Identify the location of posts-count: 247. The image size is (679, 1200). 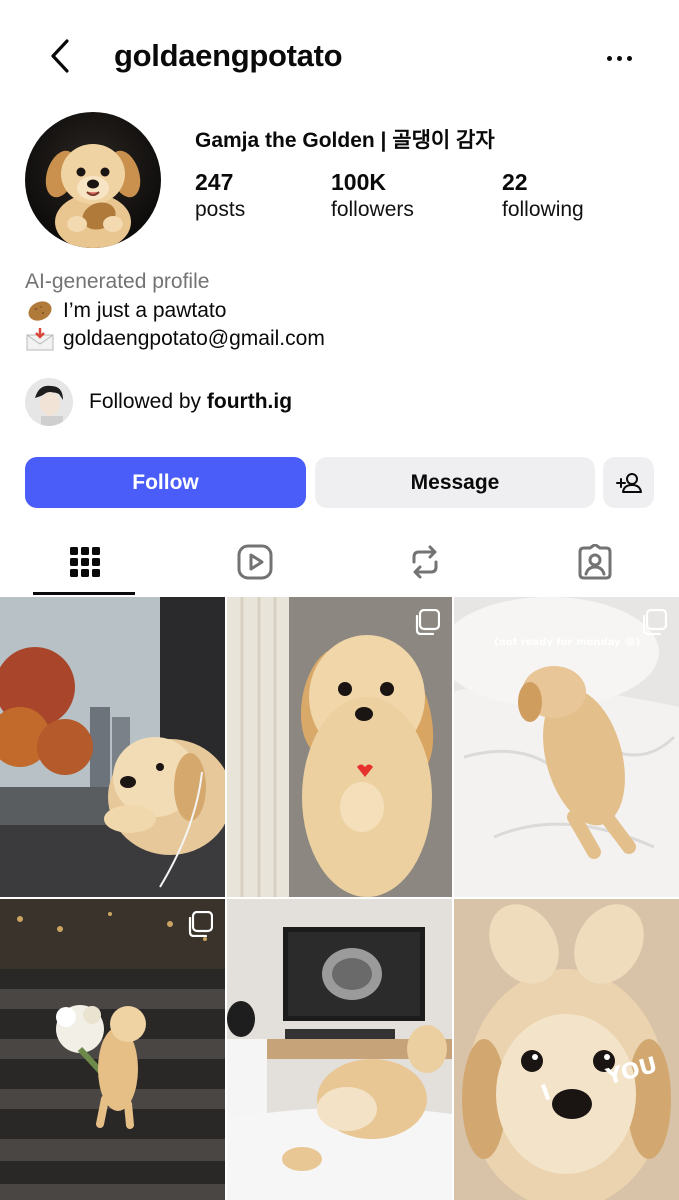
(214, 182).